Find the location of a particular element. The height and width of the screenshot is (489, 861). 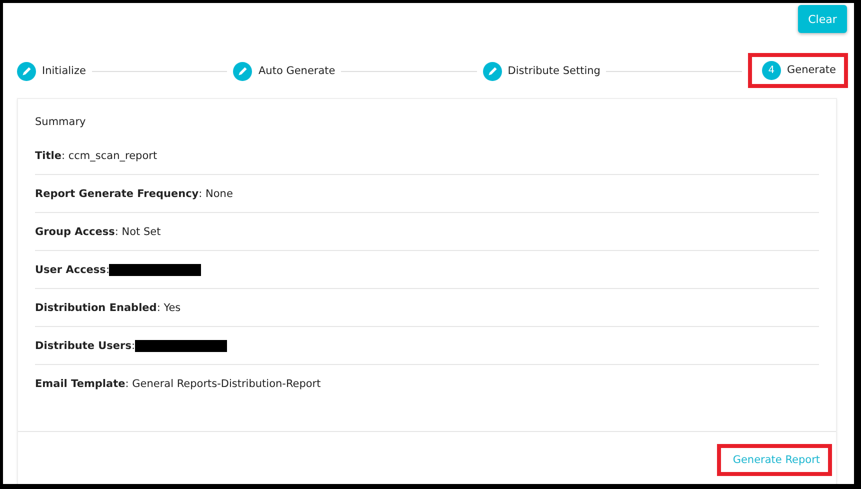

field-text: Group Access: Not Set is located at coordinates (98, 232).